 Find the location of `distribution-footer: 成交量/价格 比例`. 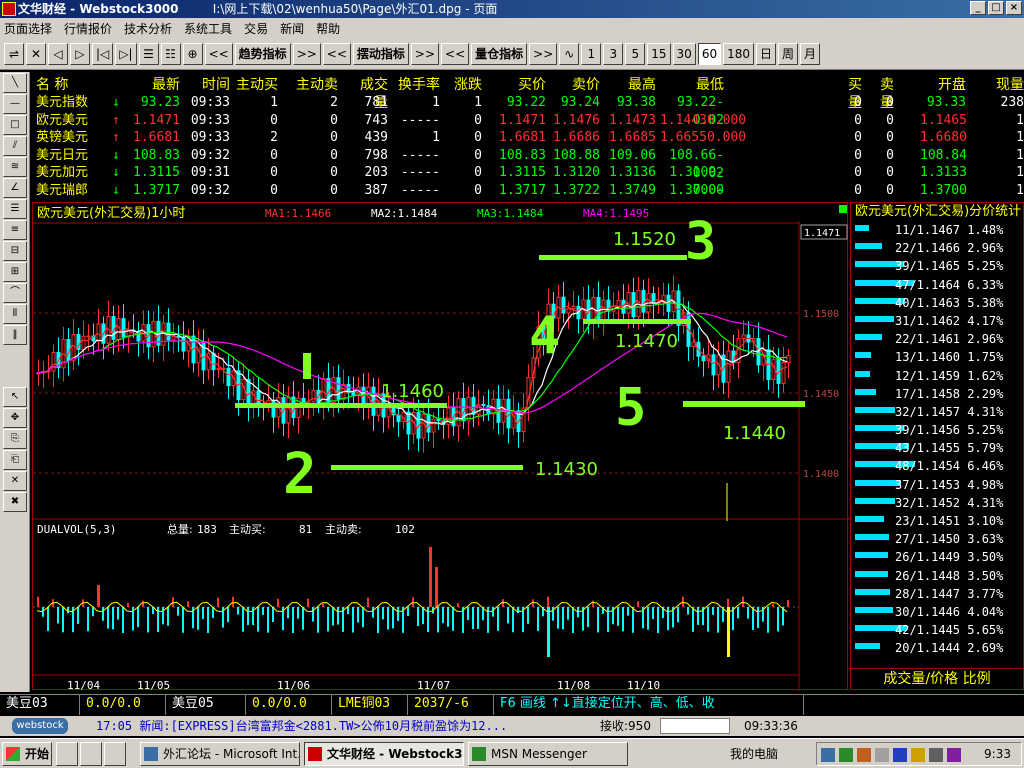

distribution-footer: 成交量/价格 比例 is located at coordinates (937, 678).